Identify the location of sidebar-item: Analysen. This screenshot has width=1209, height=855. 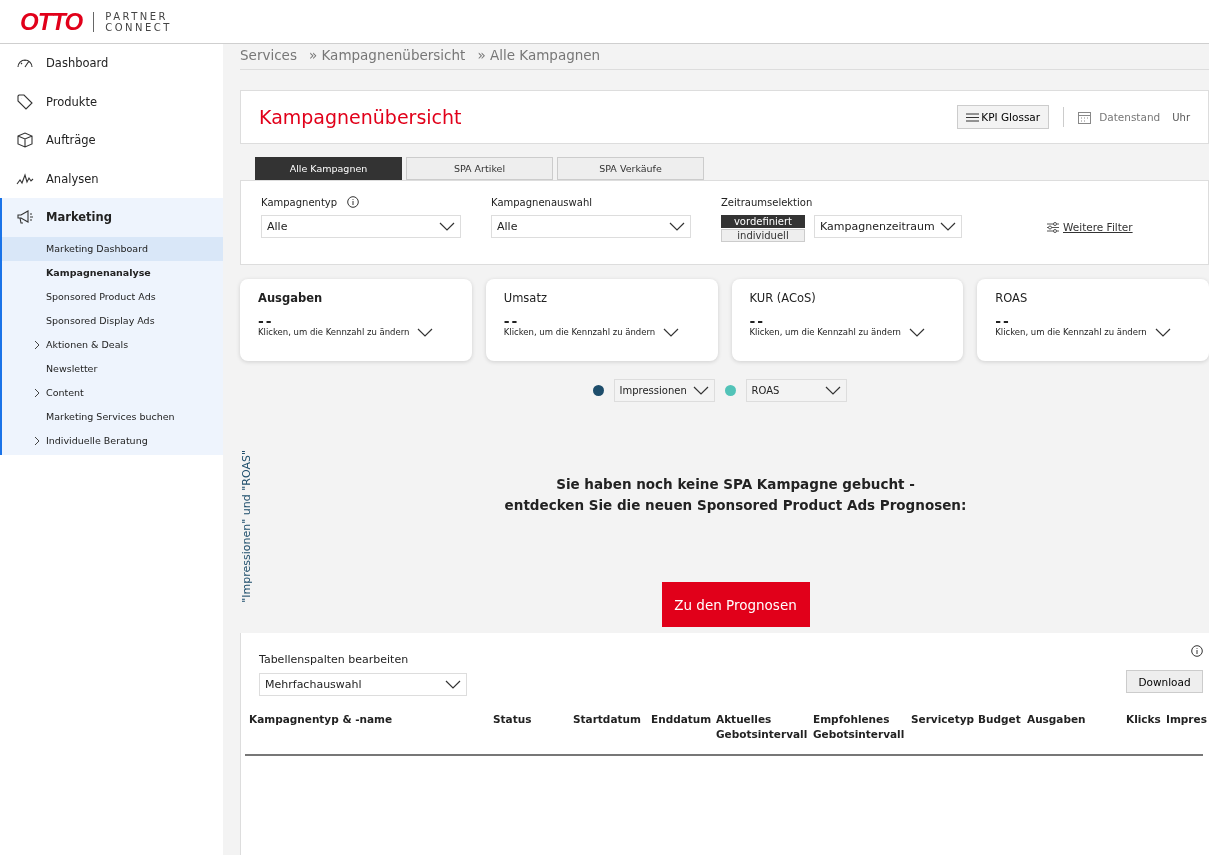
(111, 178).